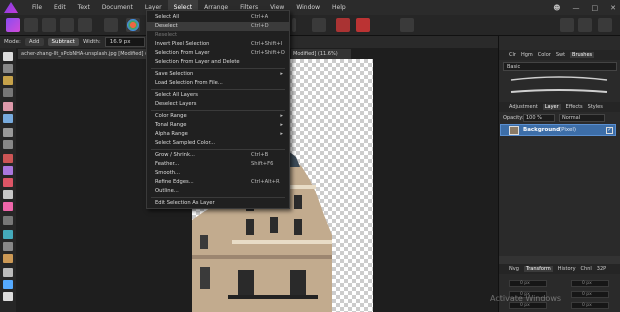 The image size is (620, 312). What do you see at coordinates (84, 7) in the screenshot?
I see `menu-text: Text` at bounding box center [84, 7].